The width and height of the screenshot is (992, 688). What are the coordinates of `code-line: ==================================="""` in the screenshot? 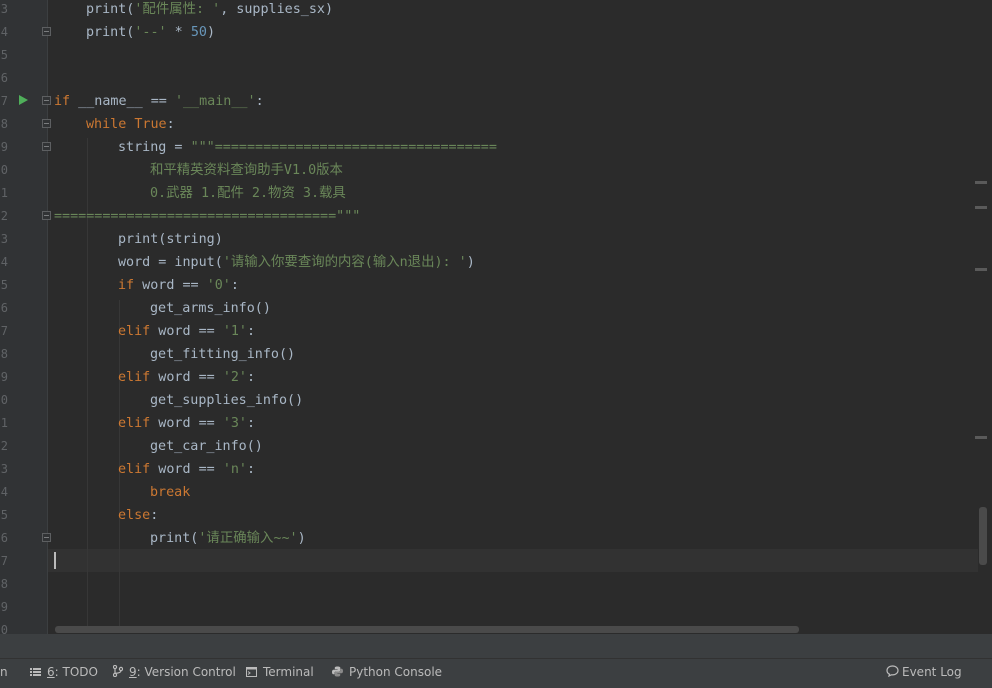 It's located at (207, 216).